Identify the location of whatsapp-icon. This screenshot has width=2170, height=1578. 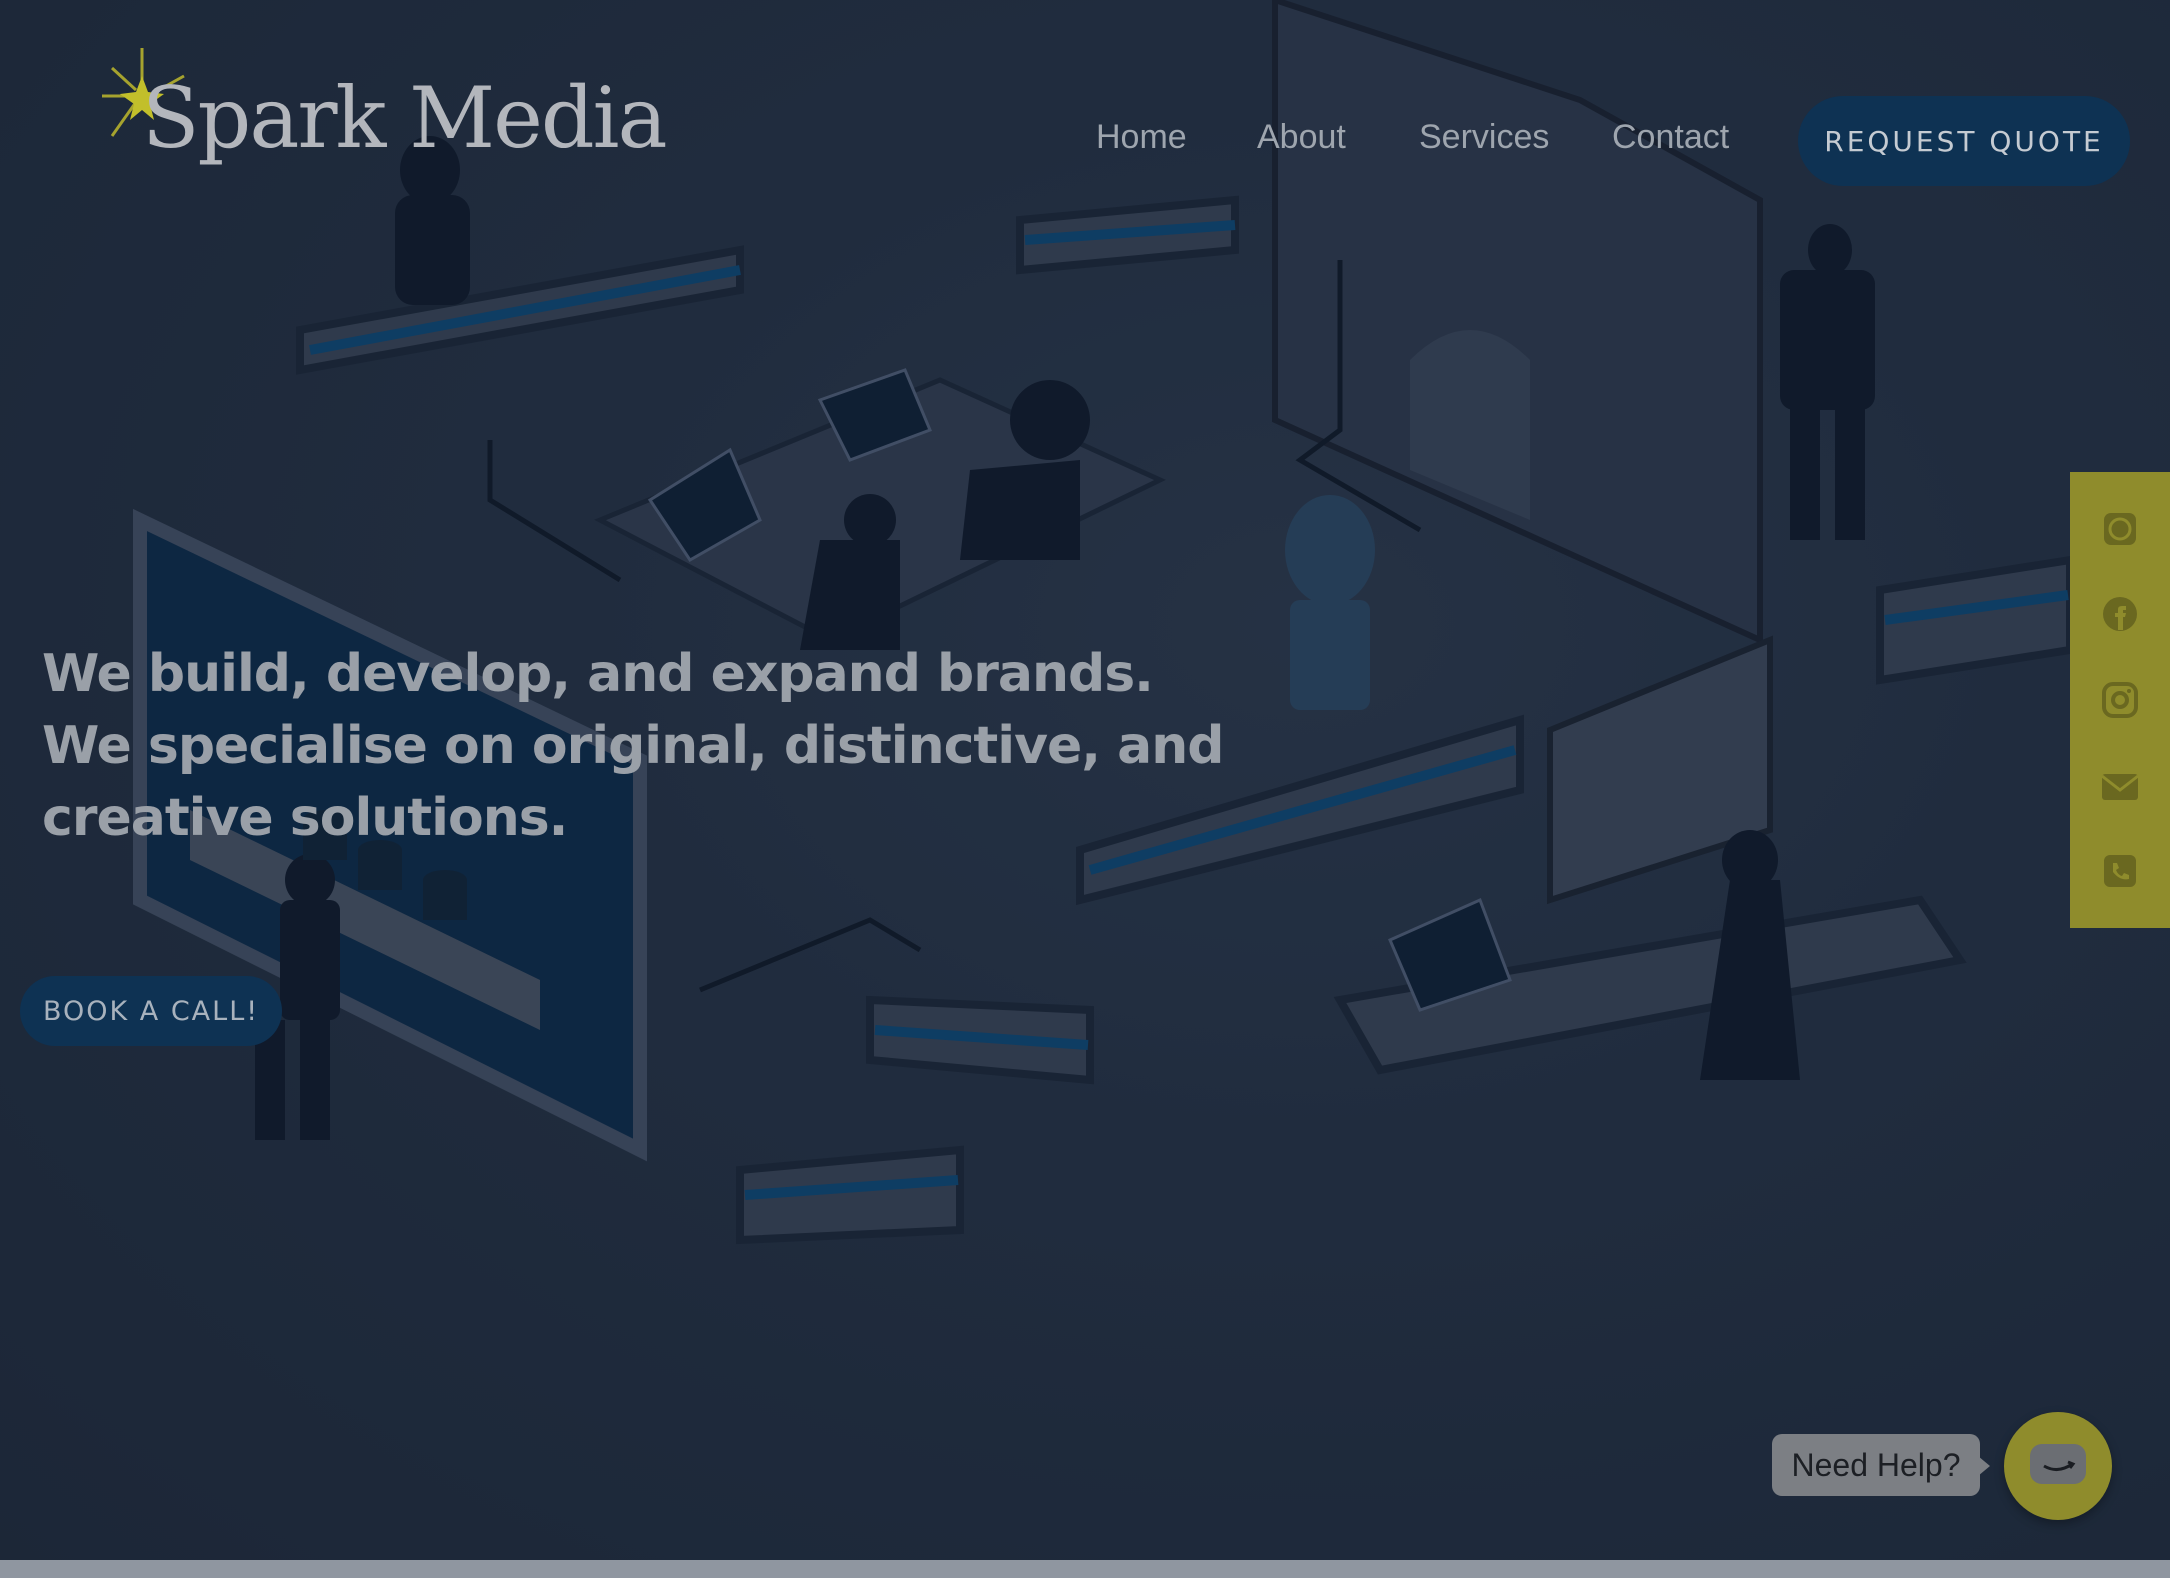
(2120, 529).